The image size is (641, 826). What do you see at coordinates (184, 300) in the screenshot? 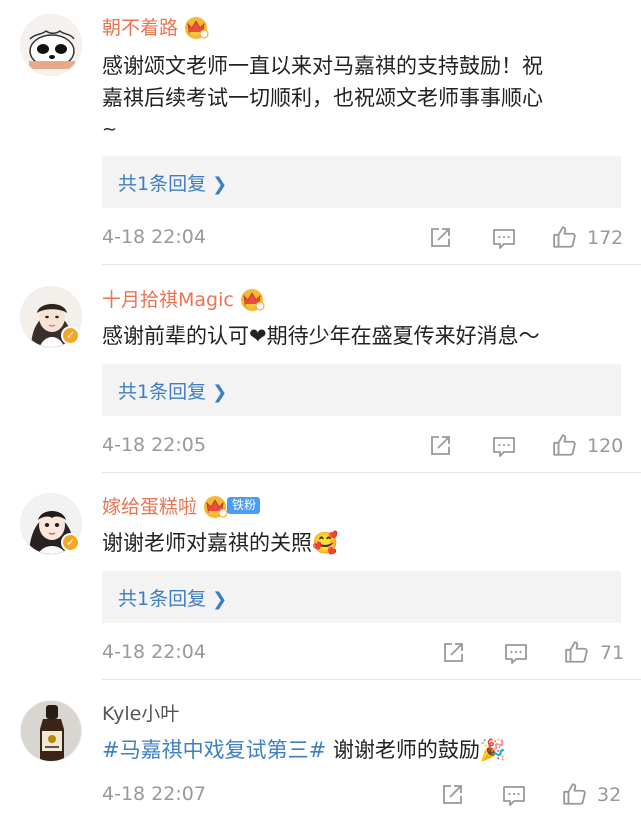
I see `username: 十月拾祺Magic` at bounding box center [184, 300].